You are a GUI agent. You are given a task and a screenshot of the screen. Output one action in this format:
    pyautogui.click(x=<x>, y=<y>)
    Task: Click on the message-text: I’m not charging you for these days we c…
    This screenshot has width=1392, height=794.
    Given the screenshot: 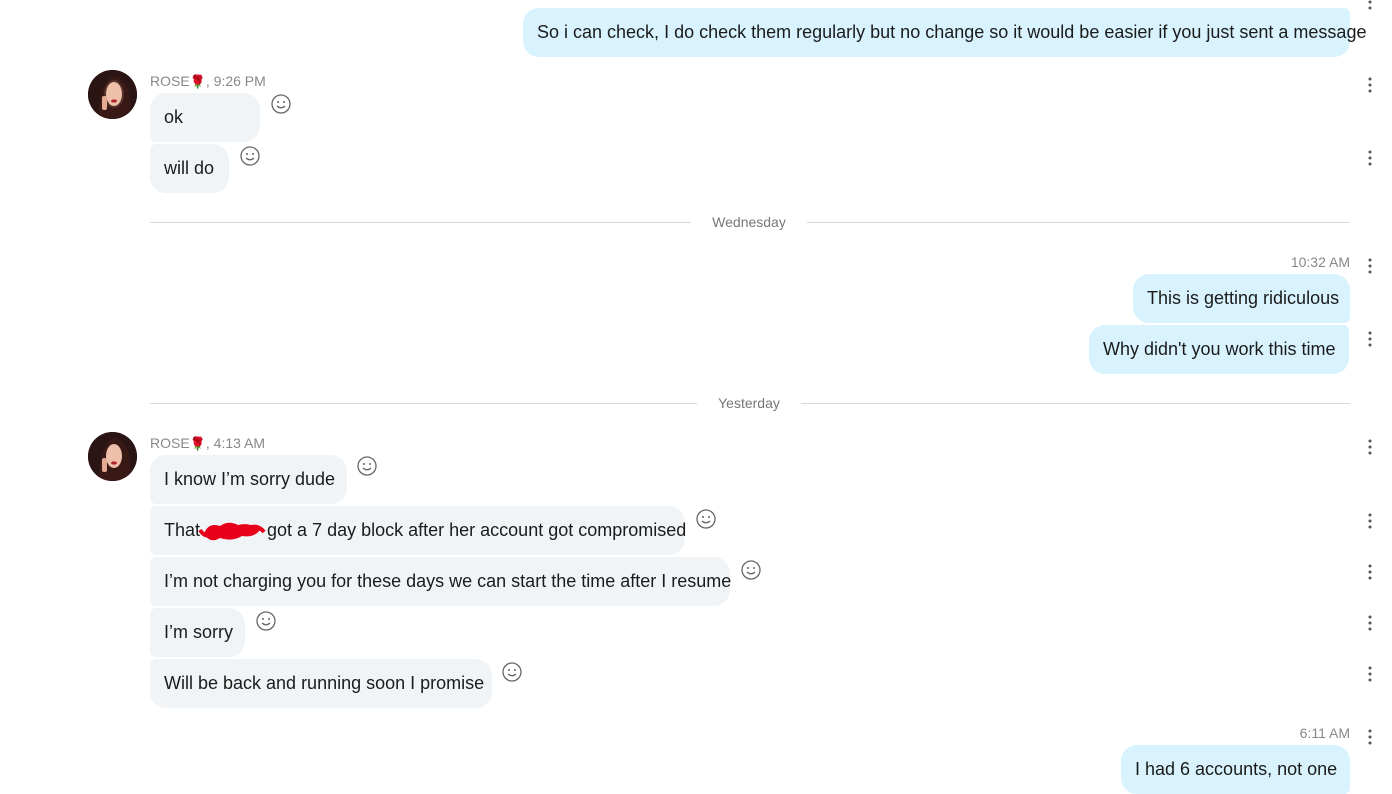 What is the action you would take?
    pyautogui.click(x=448, y=581)
    